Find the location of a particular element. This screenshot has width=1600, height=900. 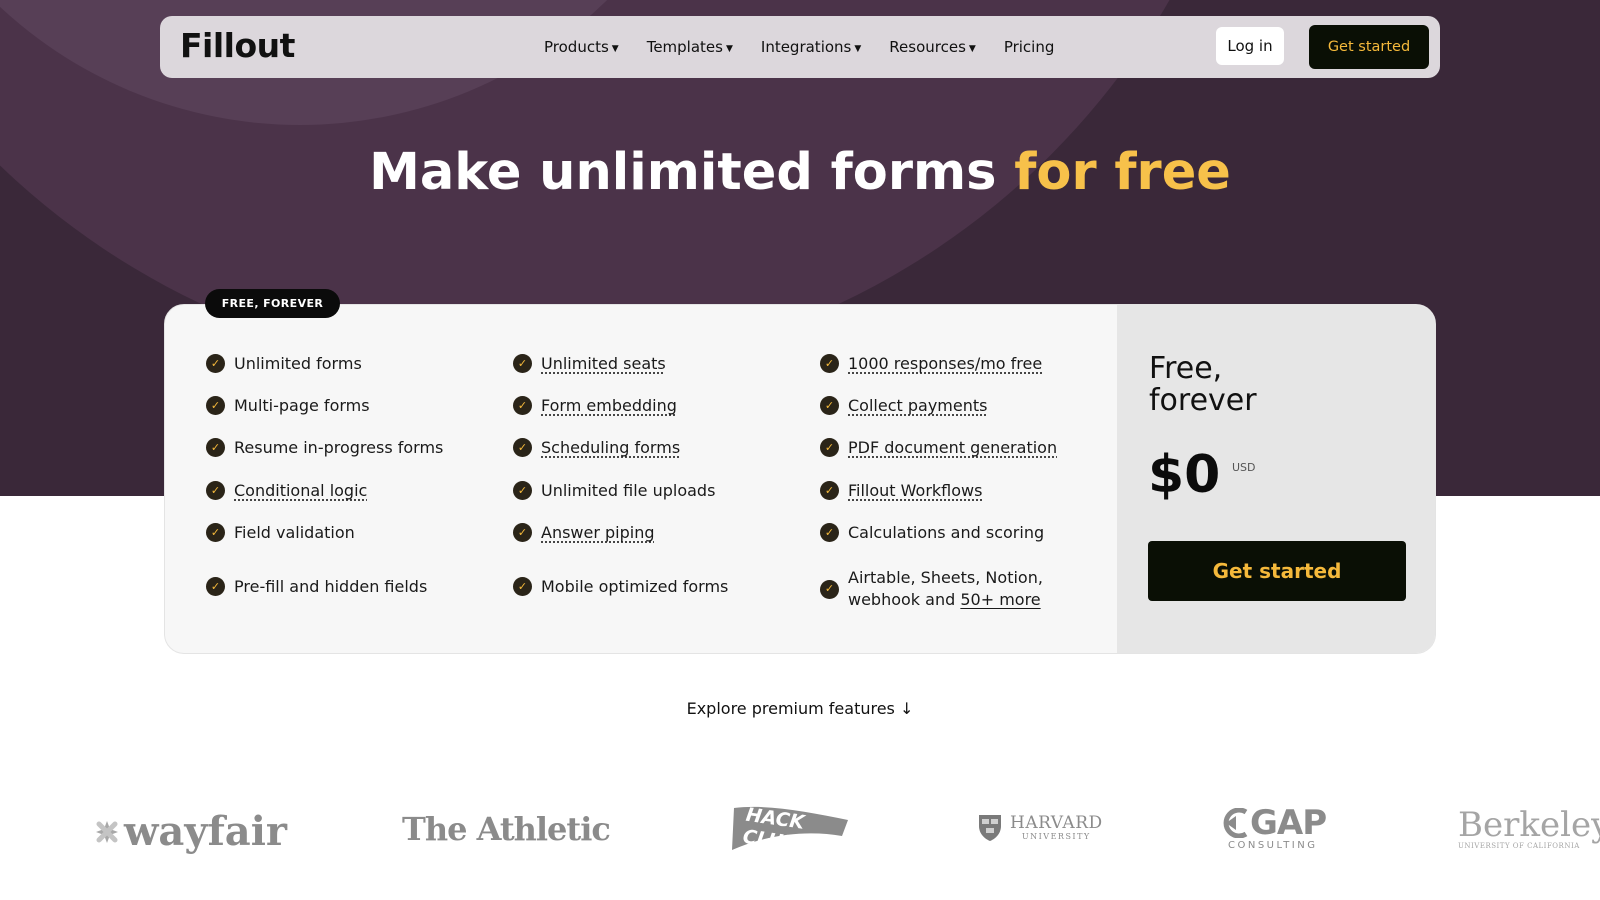

feature-item: ✓ Pre-fill and hidden fields is located at coordinates (316, 586).